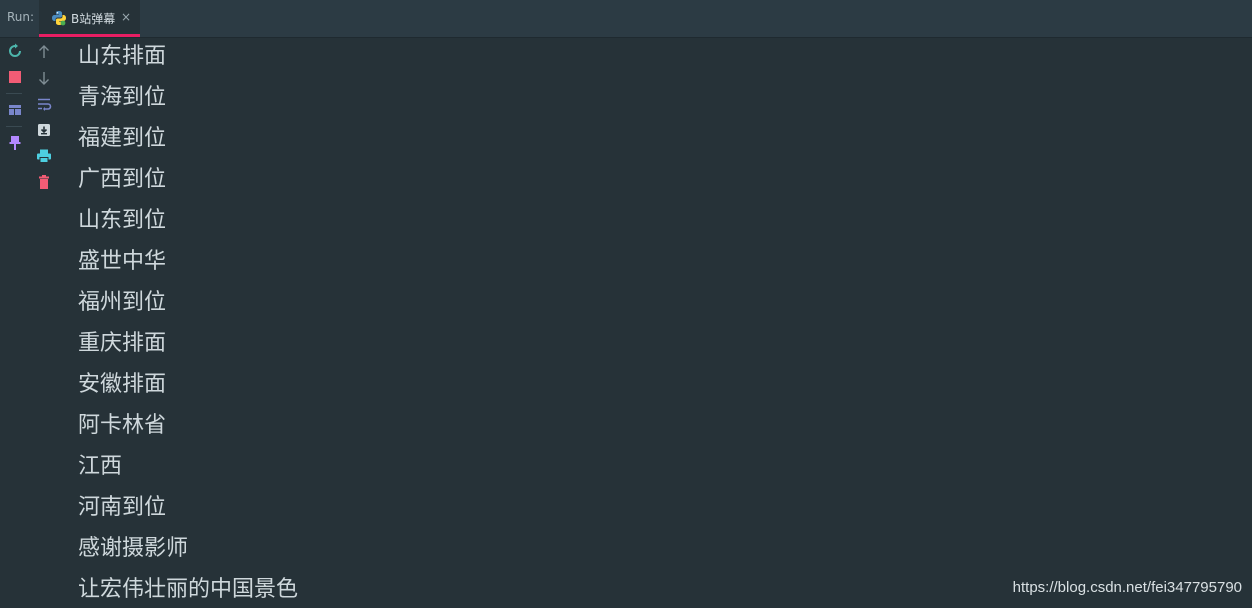  Describe the element at coordinates (122, 425) in the screenshot. I see `console-line: 阿卡林省` at that location.